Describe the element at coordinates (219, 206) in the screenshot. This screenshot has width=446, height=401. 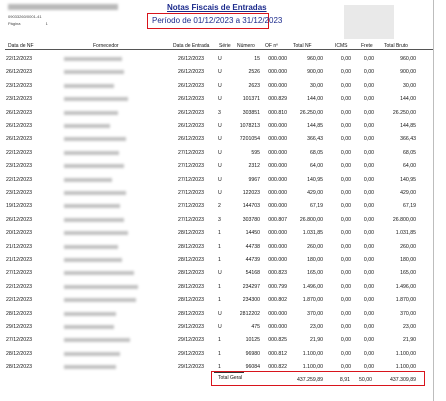
I see `cell-serie: 2` at that location.